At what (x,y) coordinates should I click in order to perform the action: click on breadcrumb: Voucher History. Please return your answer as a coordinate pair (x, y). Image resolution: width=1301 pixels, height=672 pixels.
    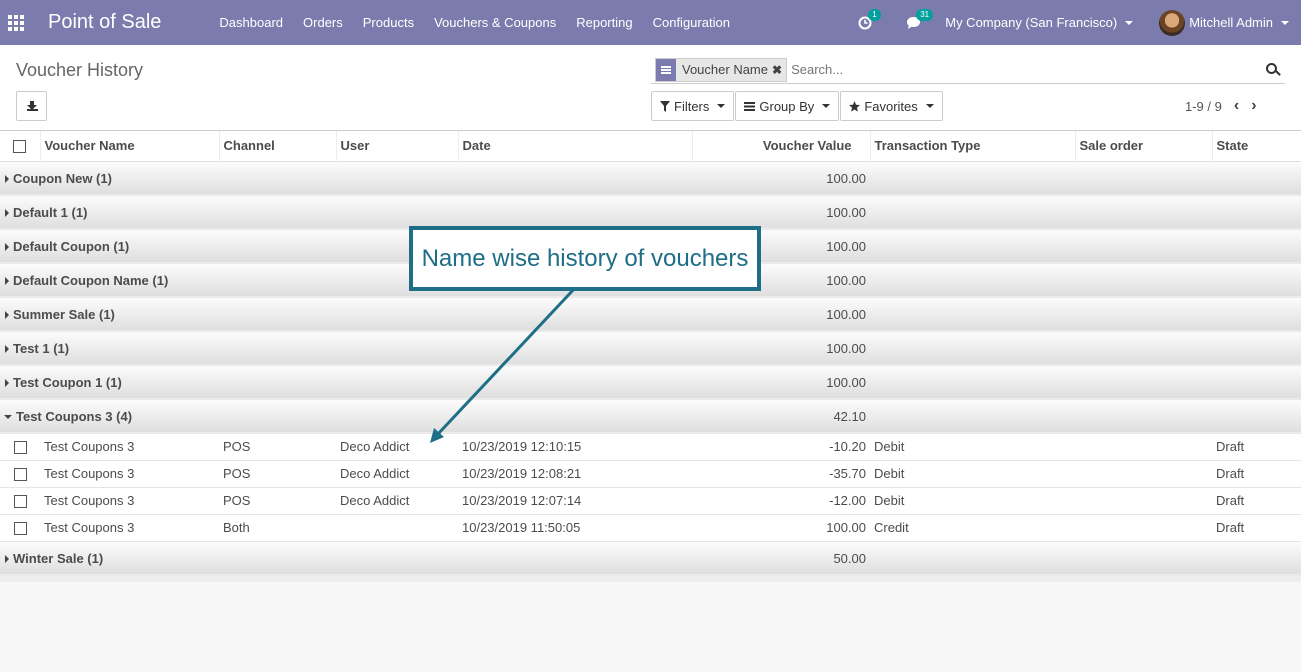
    Looking at the image, I should click on (80, 70).